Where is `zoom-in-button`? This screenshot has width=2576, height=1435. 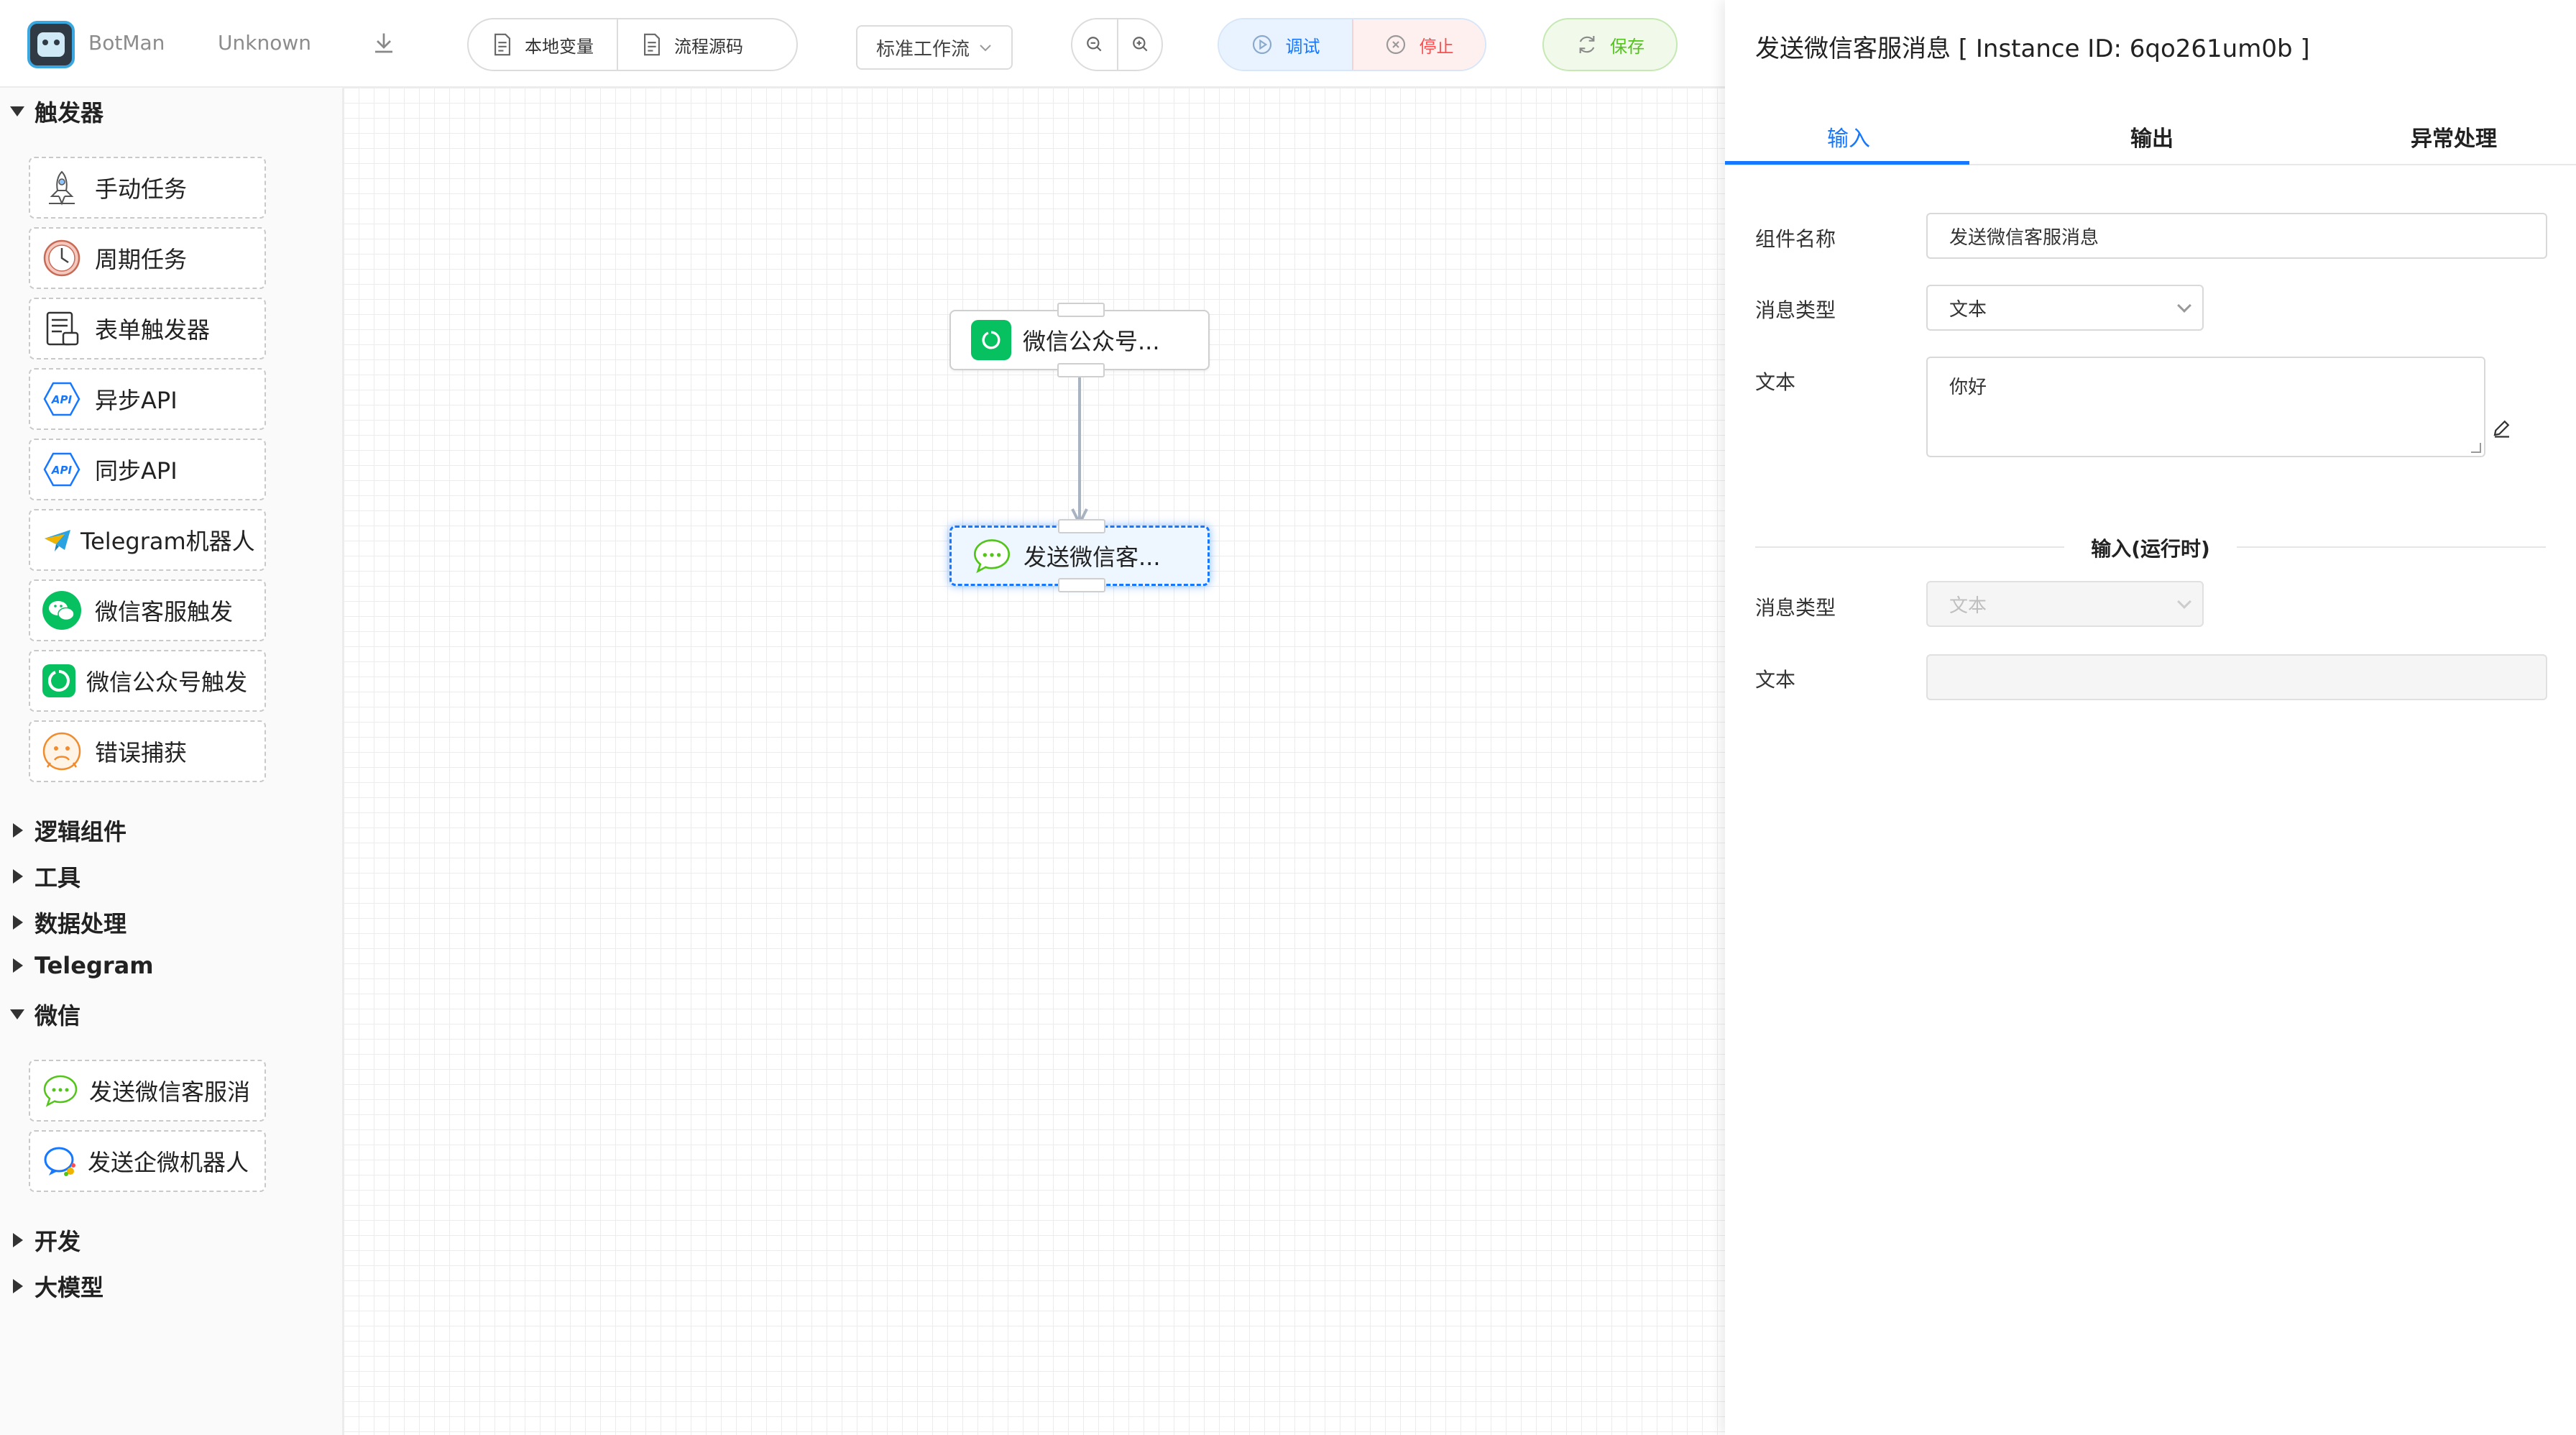
zoom-in-button is located at coordinates (1140, 44).